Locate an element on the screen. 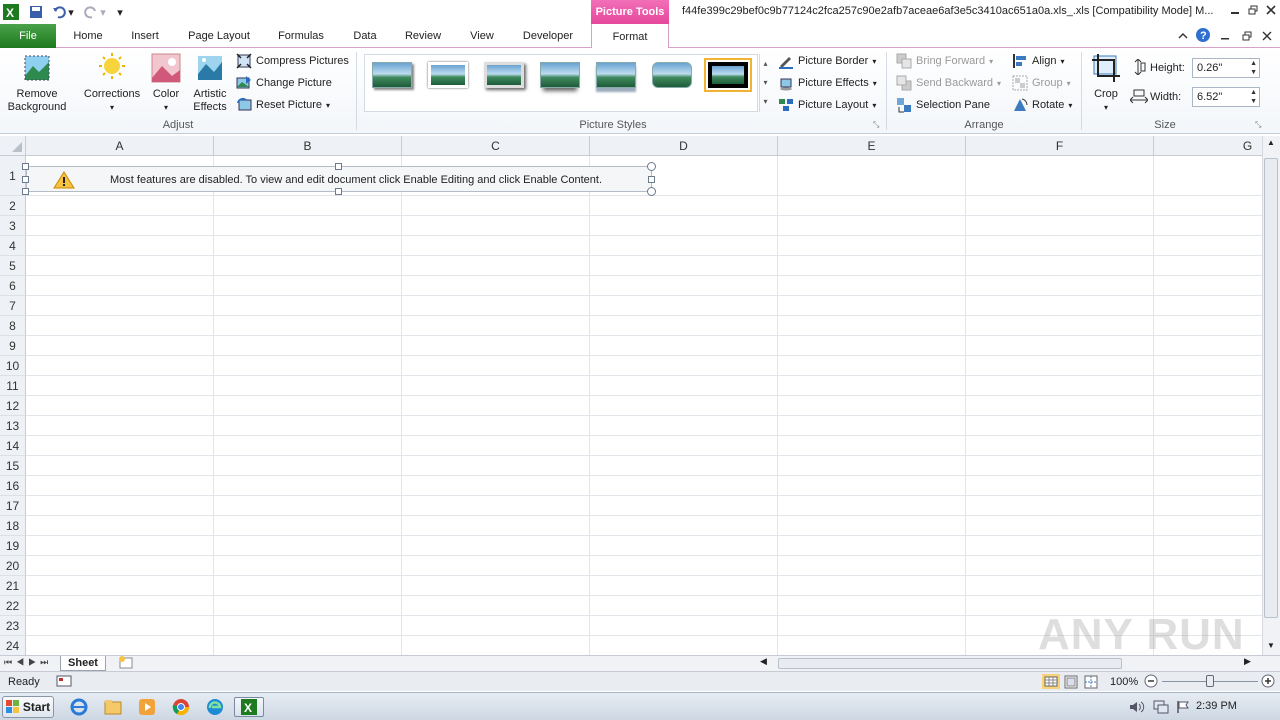 This screenshot has width=1280, height=720. column-header-b: B is located at coordinates (308, 146).